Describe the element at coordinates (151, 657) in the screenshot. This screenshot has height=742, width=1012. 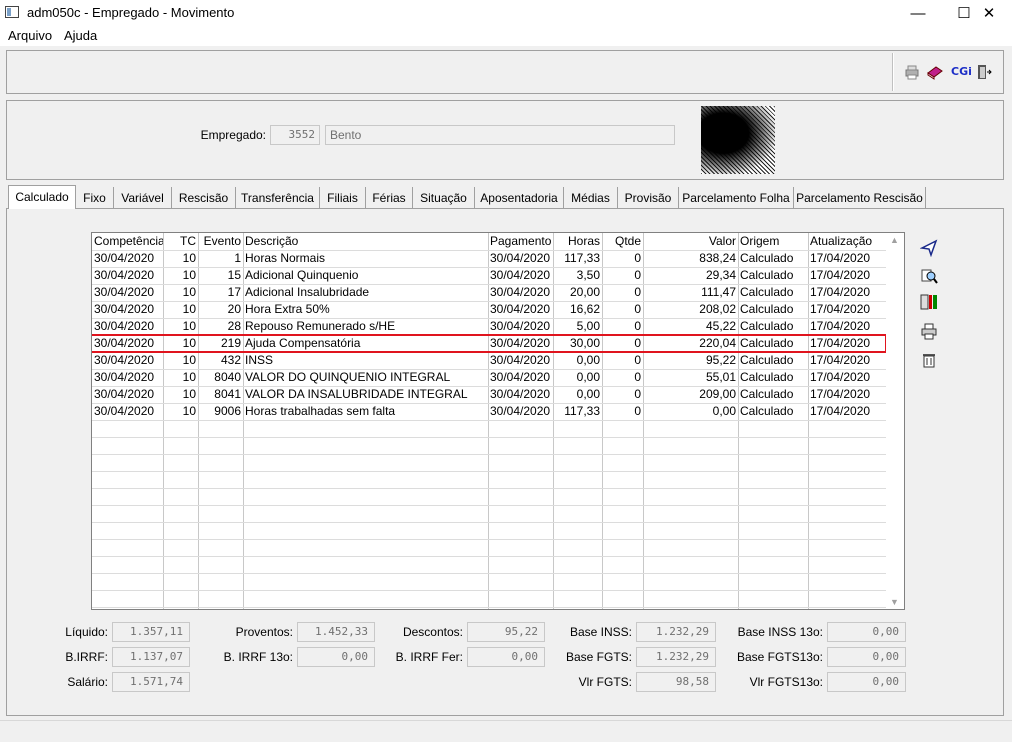
I see `birrf-field: 1.137,07` at that location.